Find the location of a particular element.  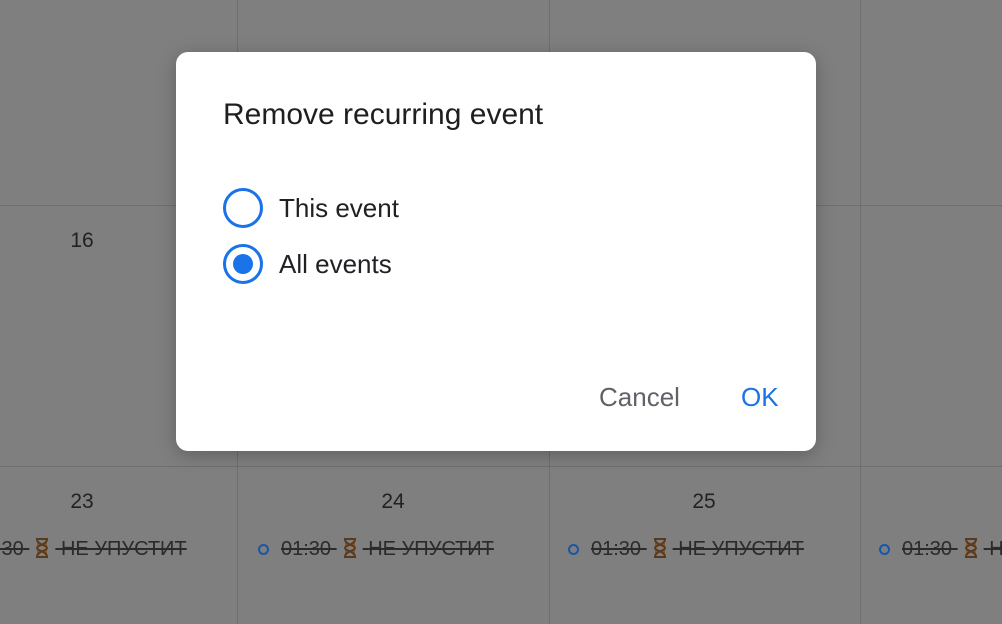

grid-divider is located at coordinates (501, 466).